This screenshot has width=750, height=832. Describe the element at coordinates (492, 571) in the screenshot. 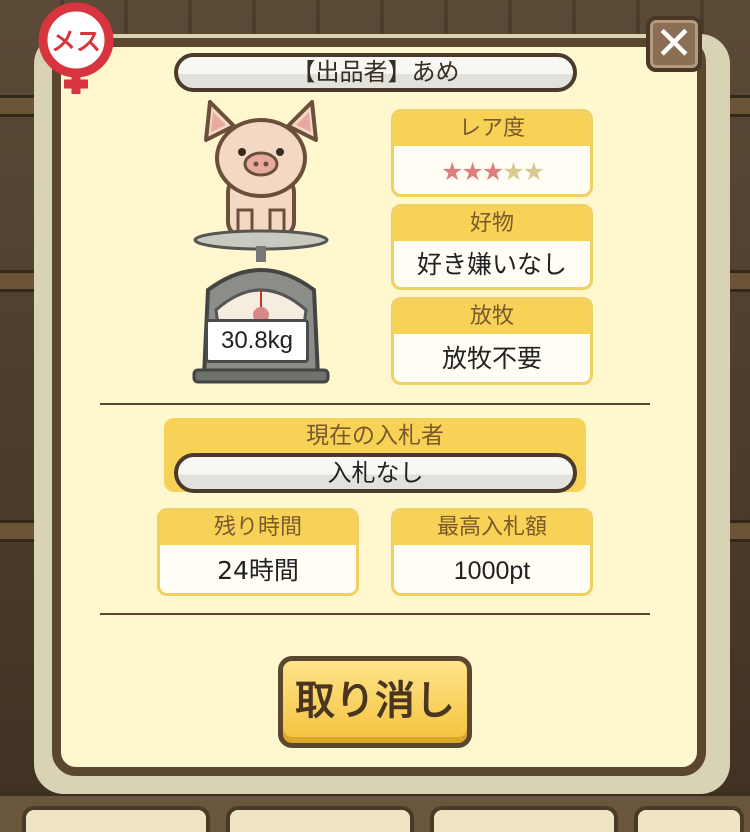

I see `highest-bid-value: 1000pt` at that location.